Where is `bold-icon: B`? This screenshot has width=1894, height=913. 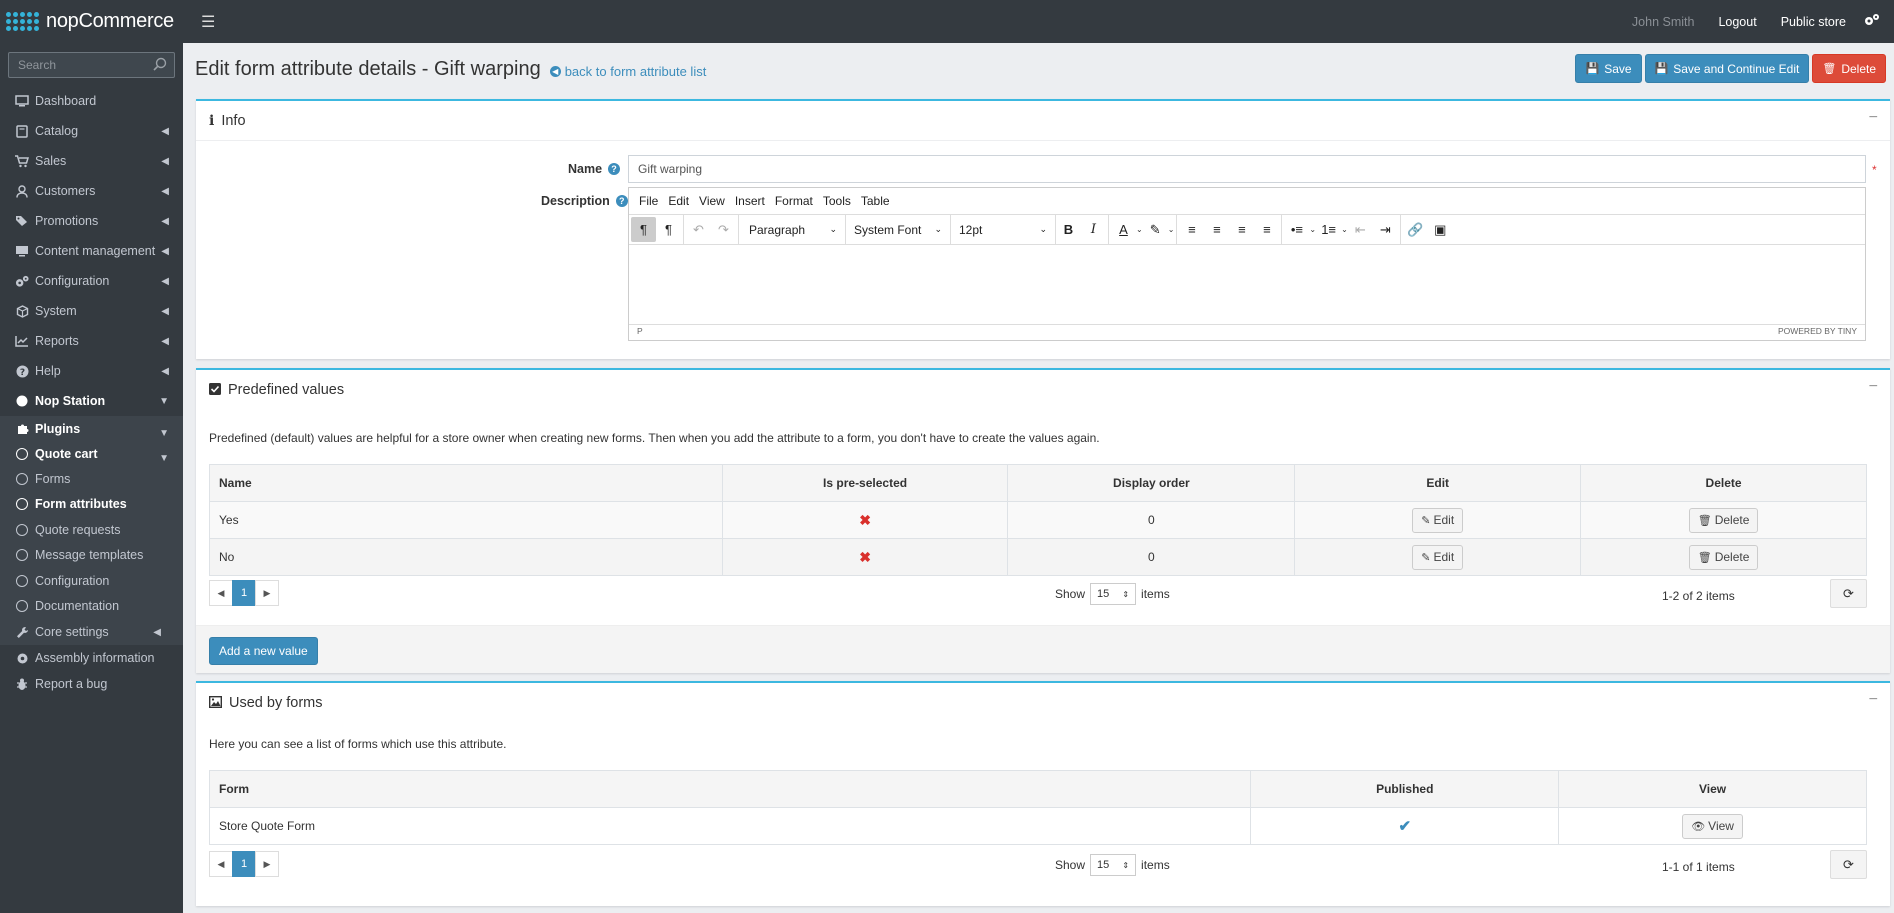
bold-icon: B is located at coordinates (1068, 229).